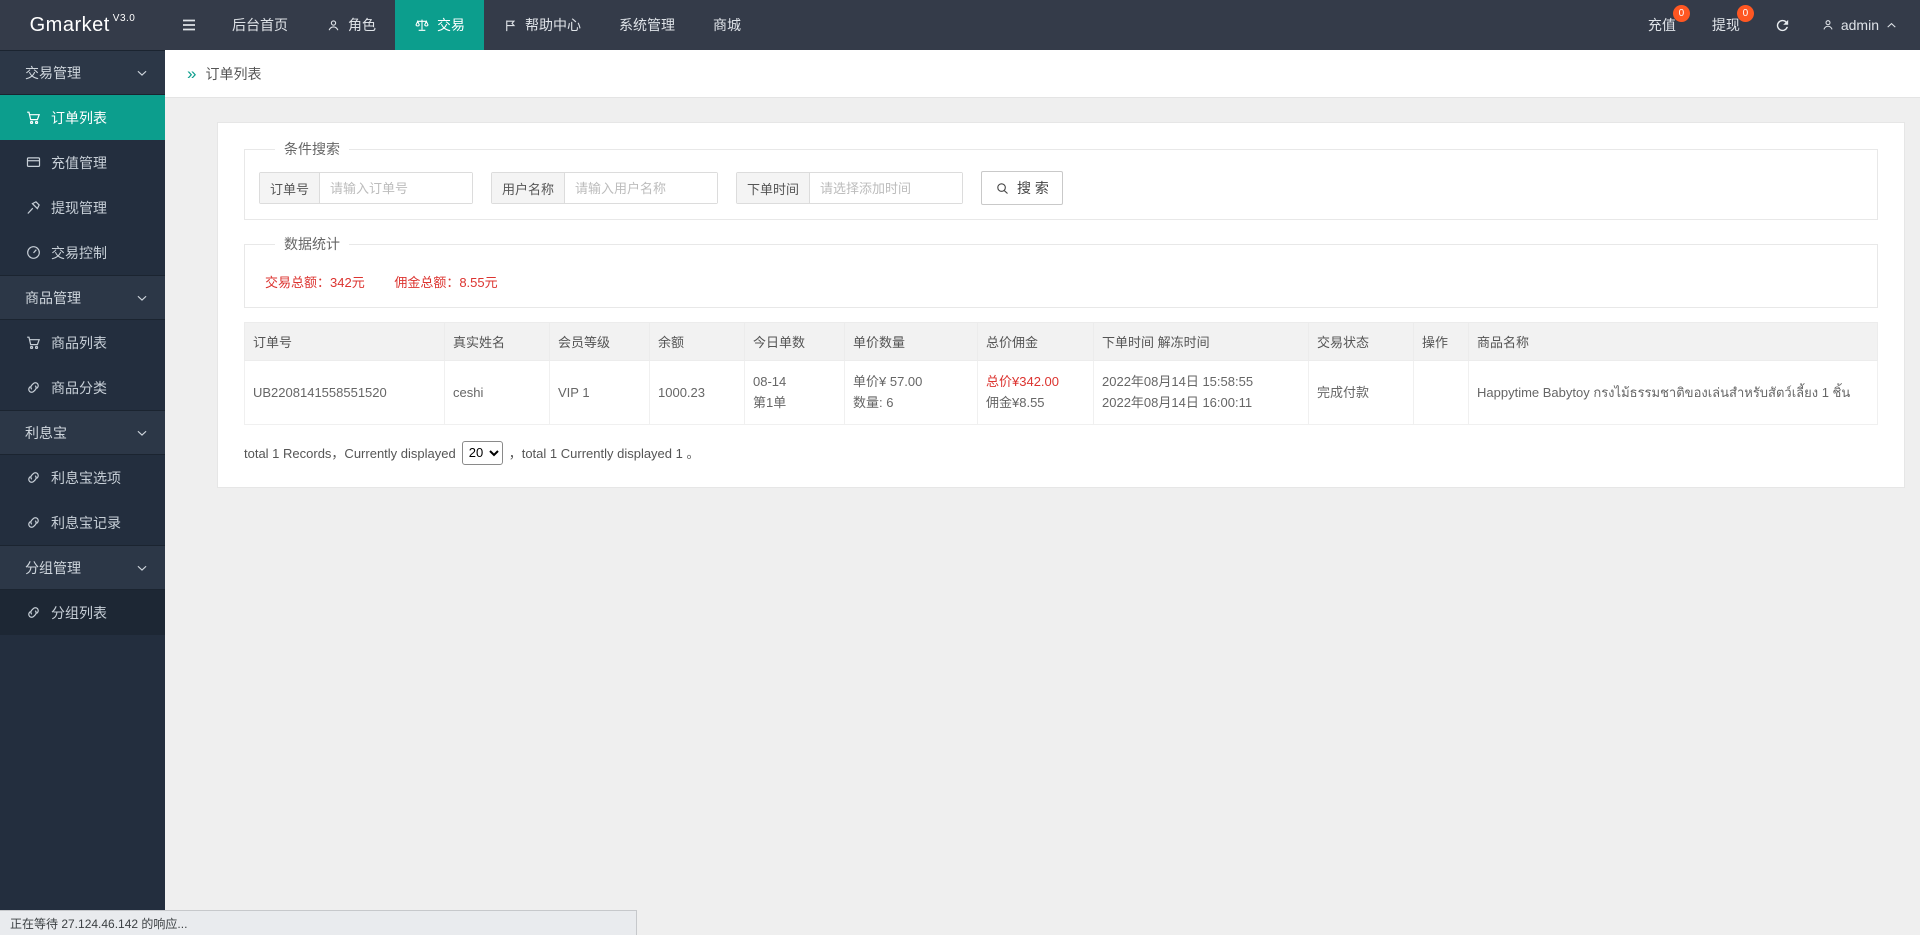  I want to click on user-menu: admin, so click(1863, 25).